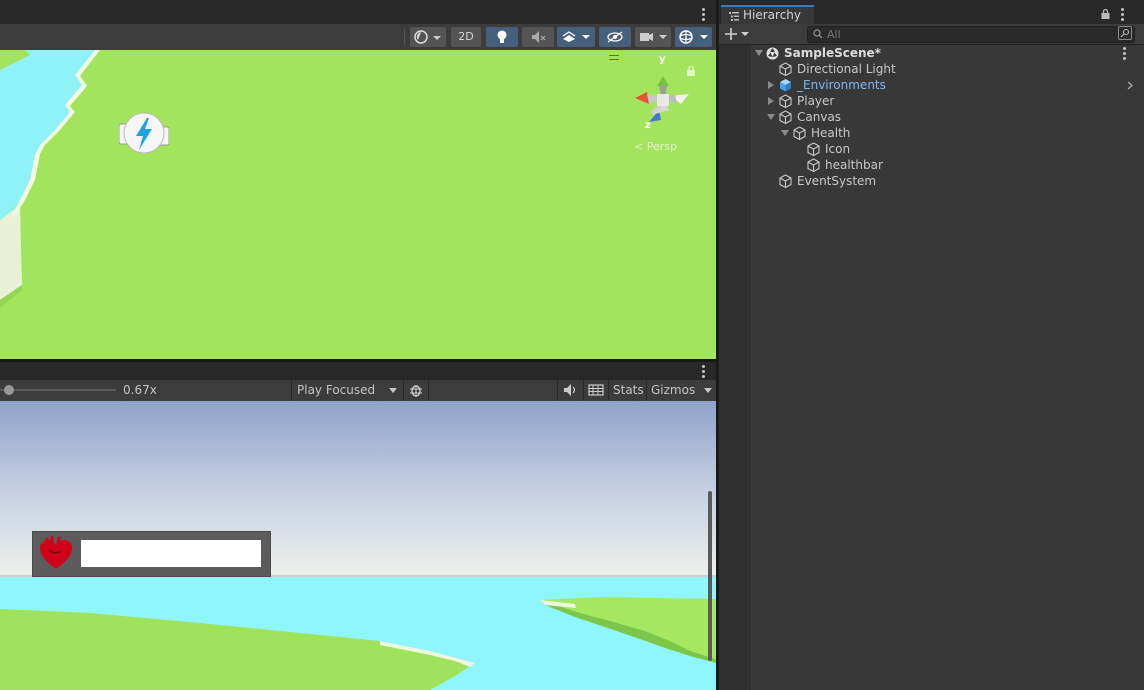 The width and height of the screenshot is (1144, 690). I want to click on hierarchy-item-label: Canvas, so click(819, 117).